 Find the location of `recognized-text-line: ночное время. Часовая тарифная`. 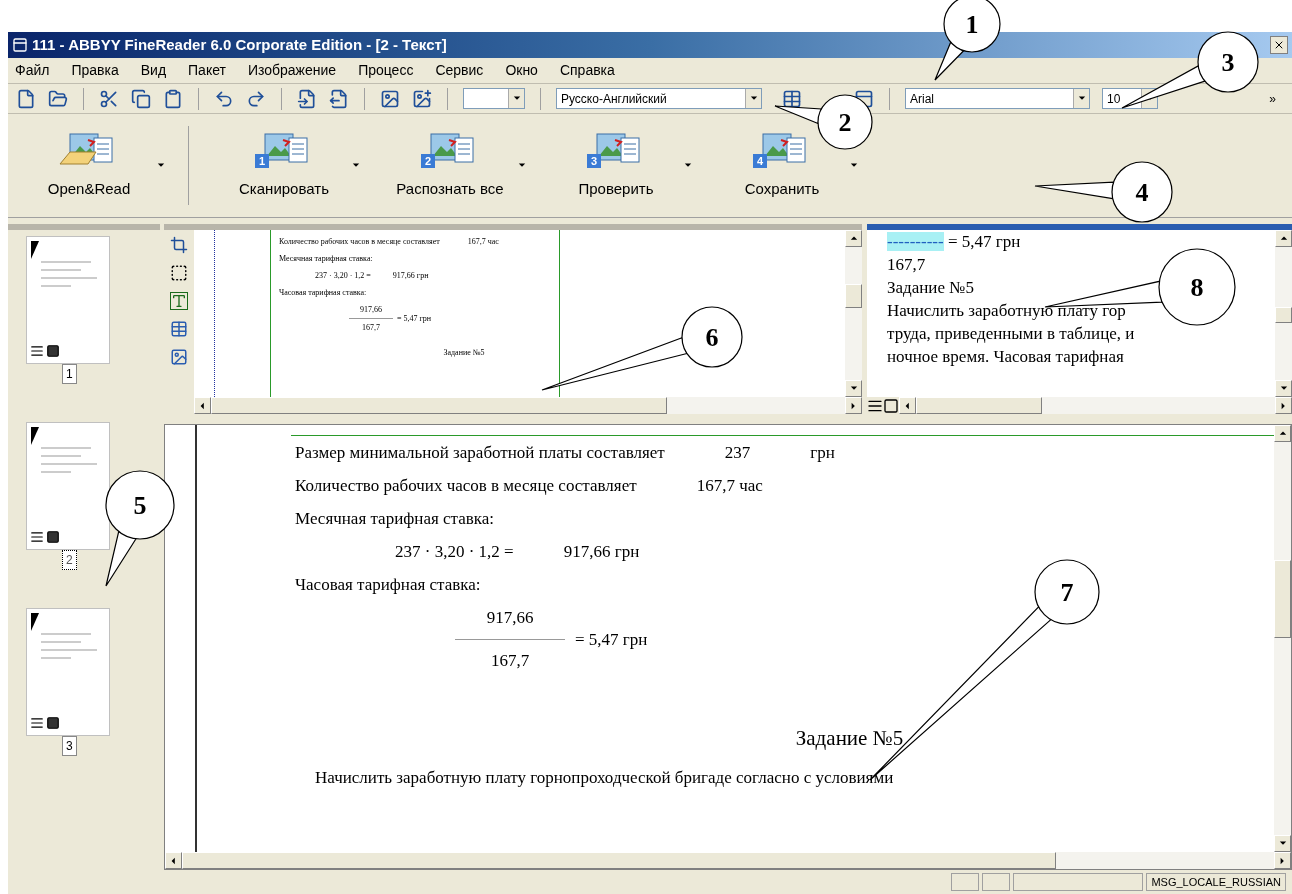

recognized-text-line: ночное время. Часовая тарифная is located at coordinates (1005, 357).